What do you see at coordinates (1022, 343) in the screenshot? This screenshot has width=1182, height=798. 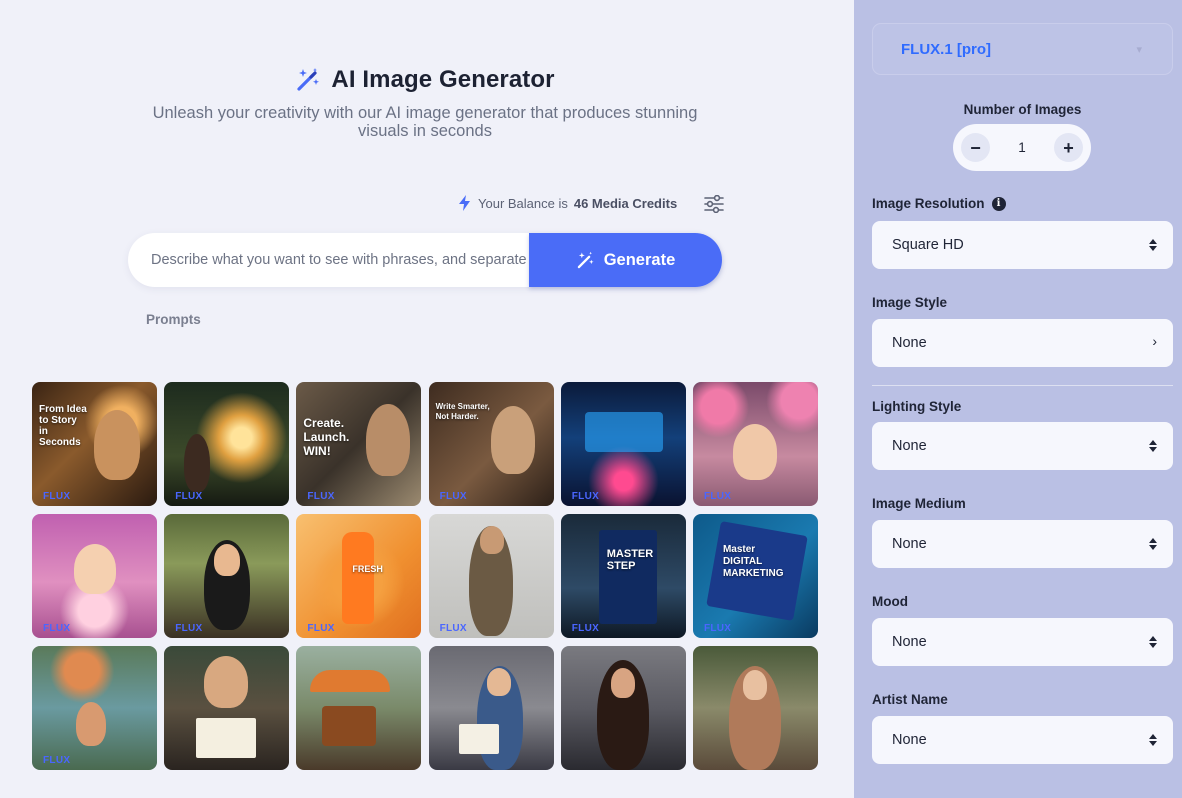 I see `image-style-select: None ›` at bounding box center [1022, 343].